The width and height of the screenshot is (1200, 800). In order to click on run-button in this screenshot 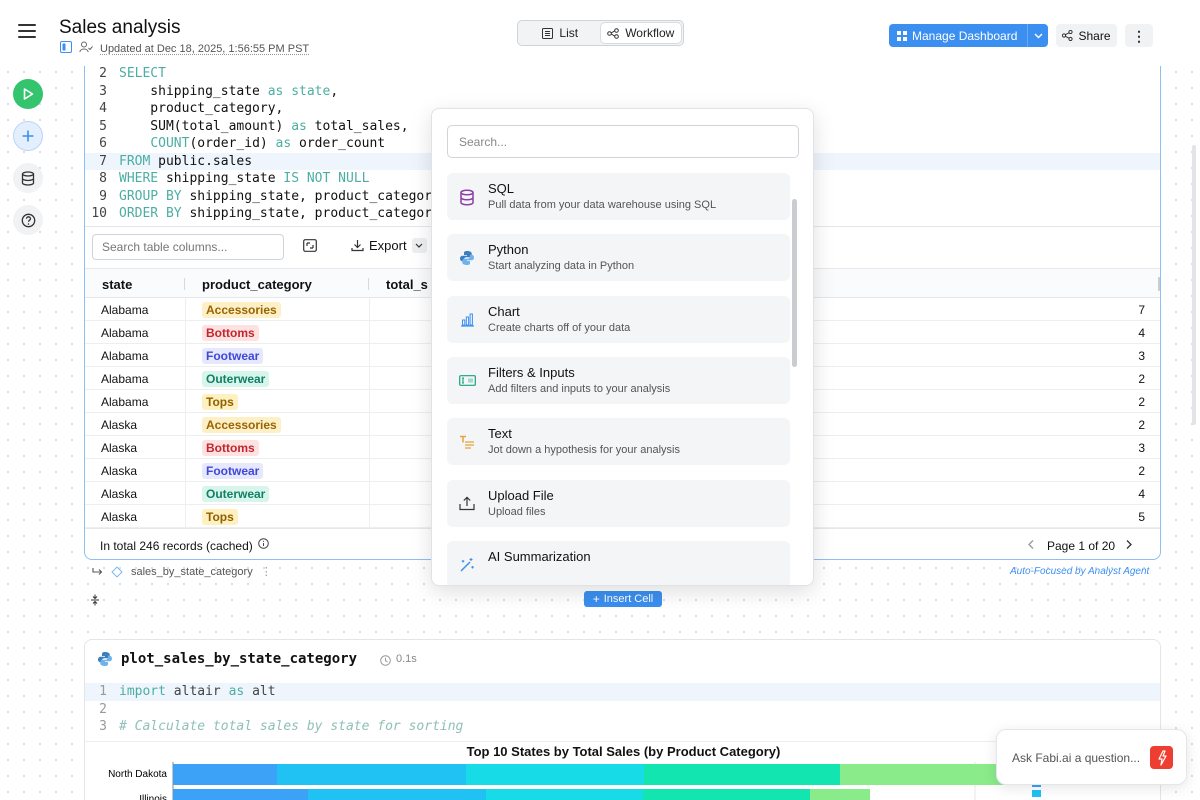, I will do `click(28, 94)`.